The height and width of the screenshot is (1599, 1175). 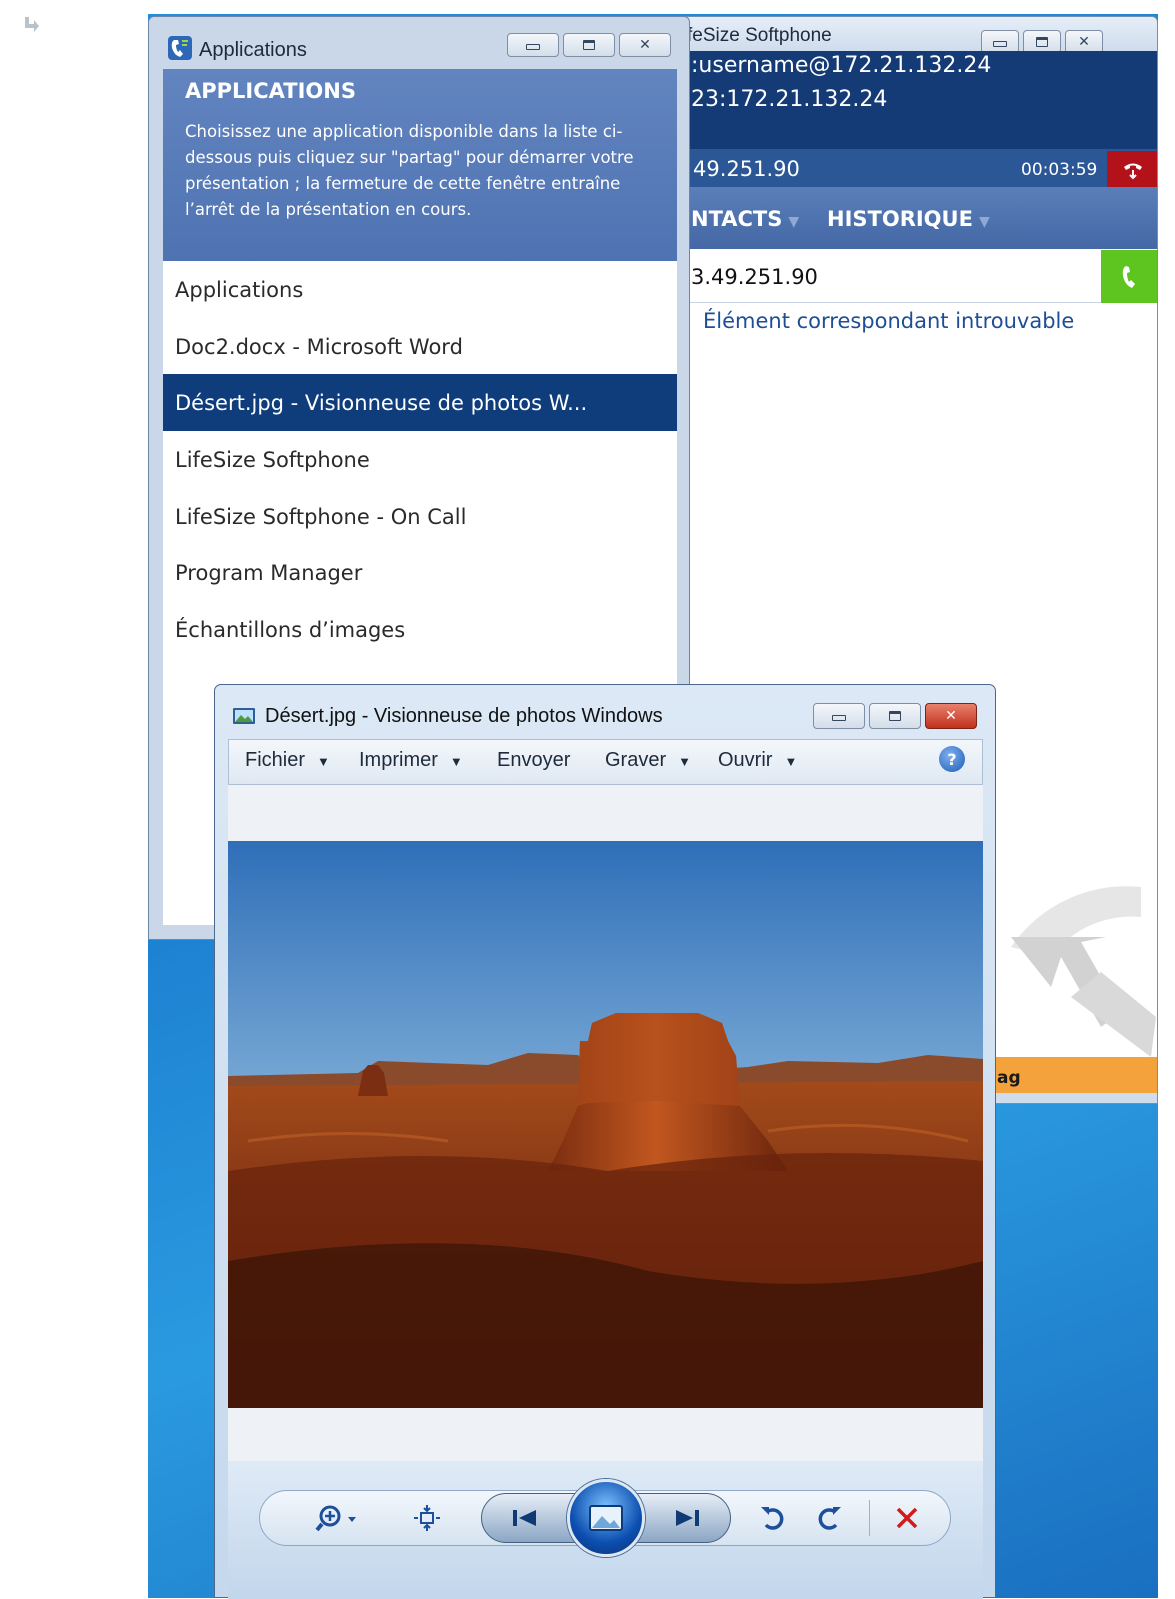 I want to click on no-match-message: Élément correspondant introuvable, so click(x=889, y=321).